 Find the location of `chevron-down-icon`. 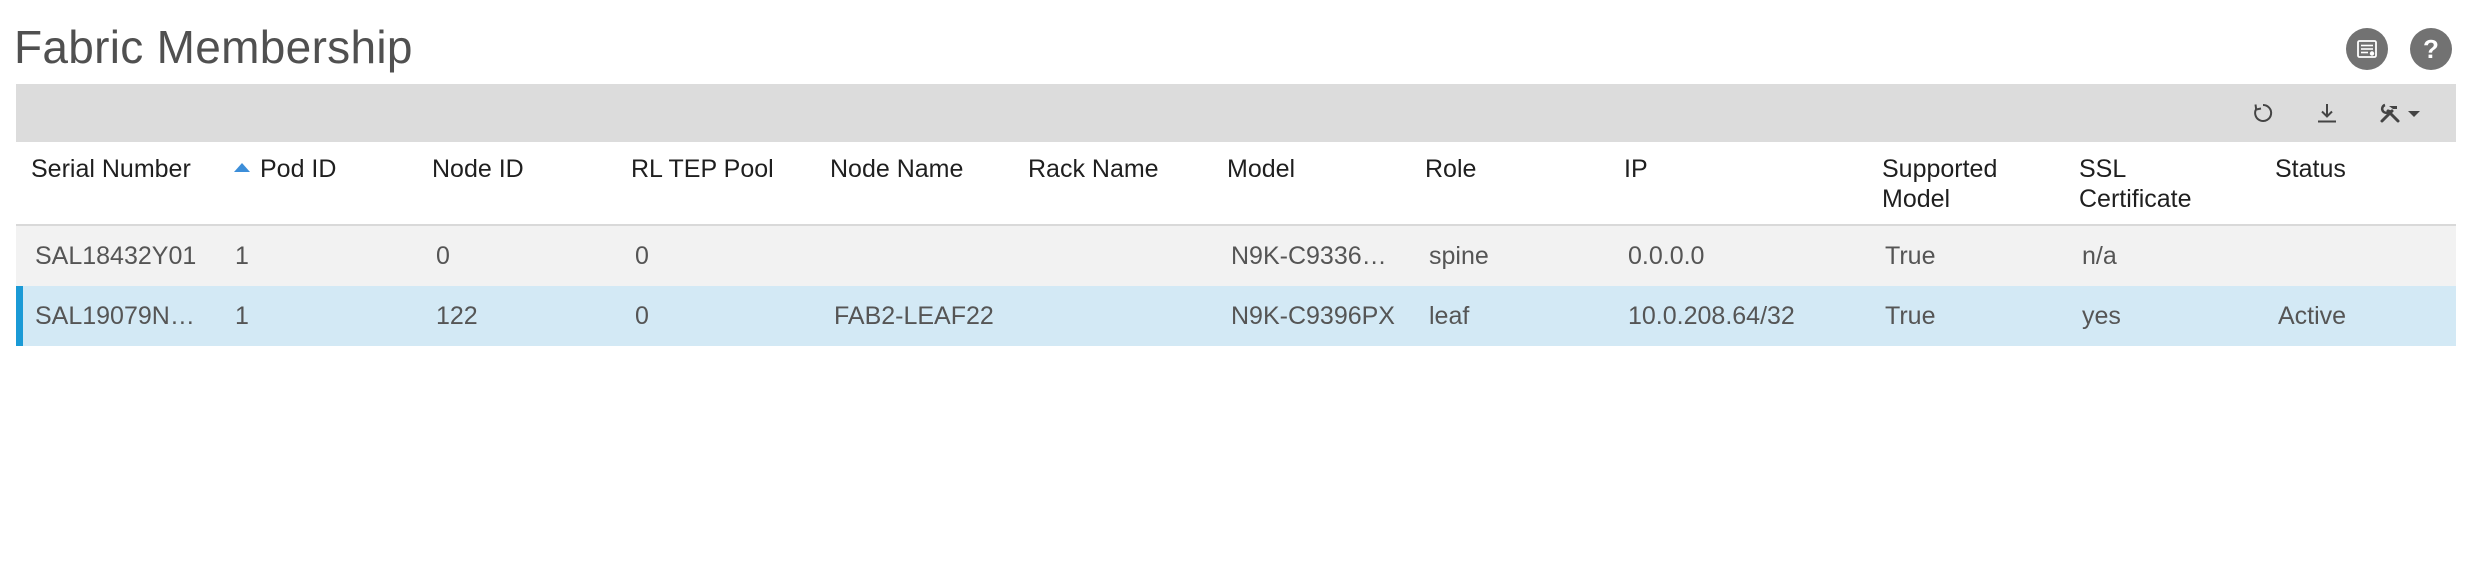

chevron-down-icon is located at coordinates (2414, 114).